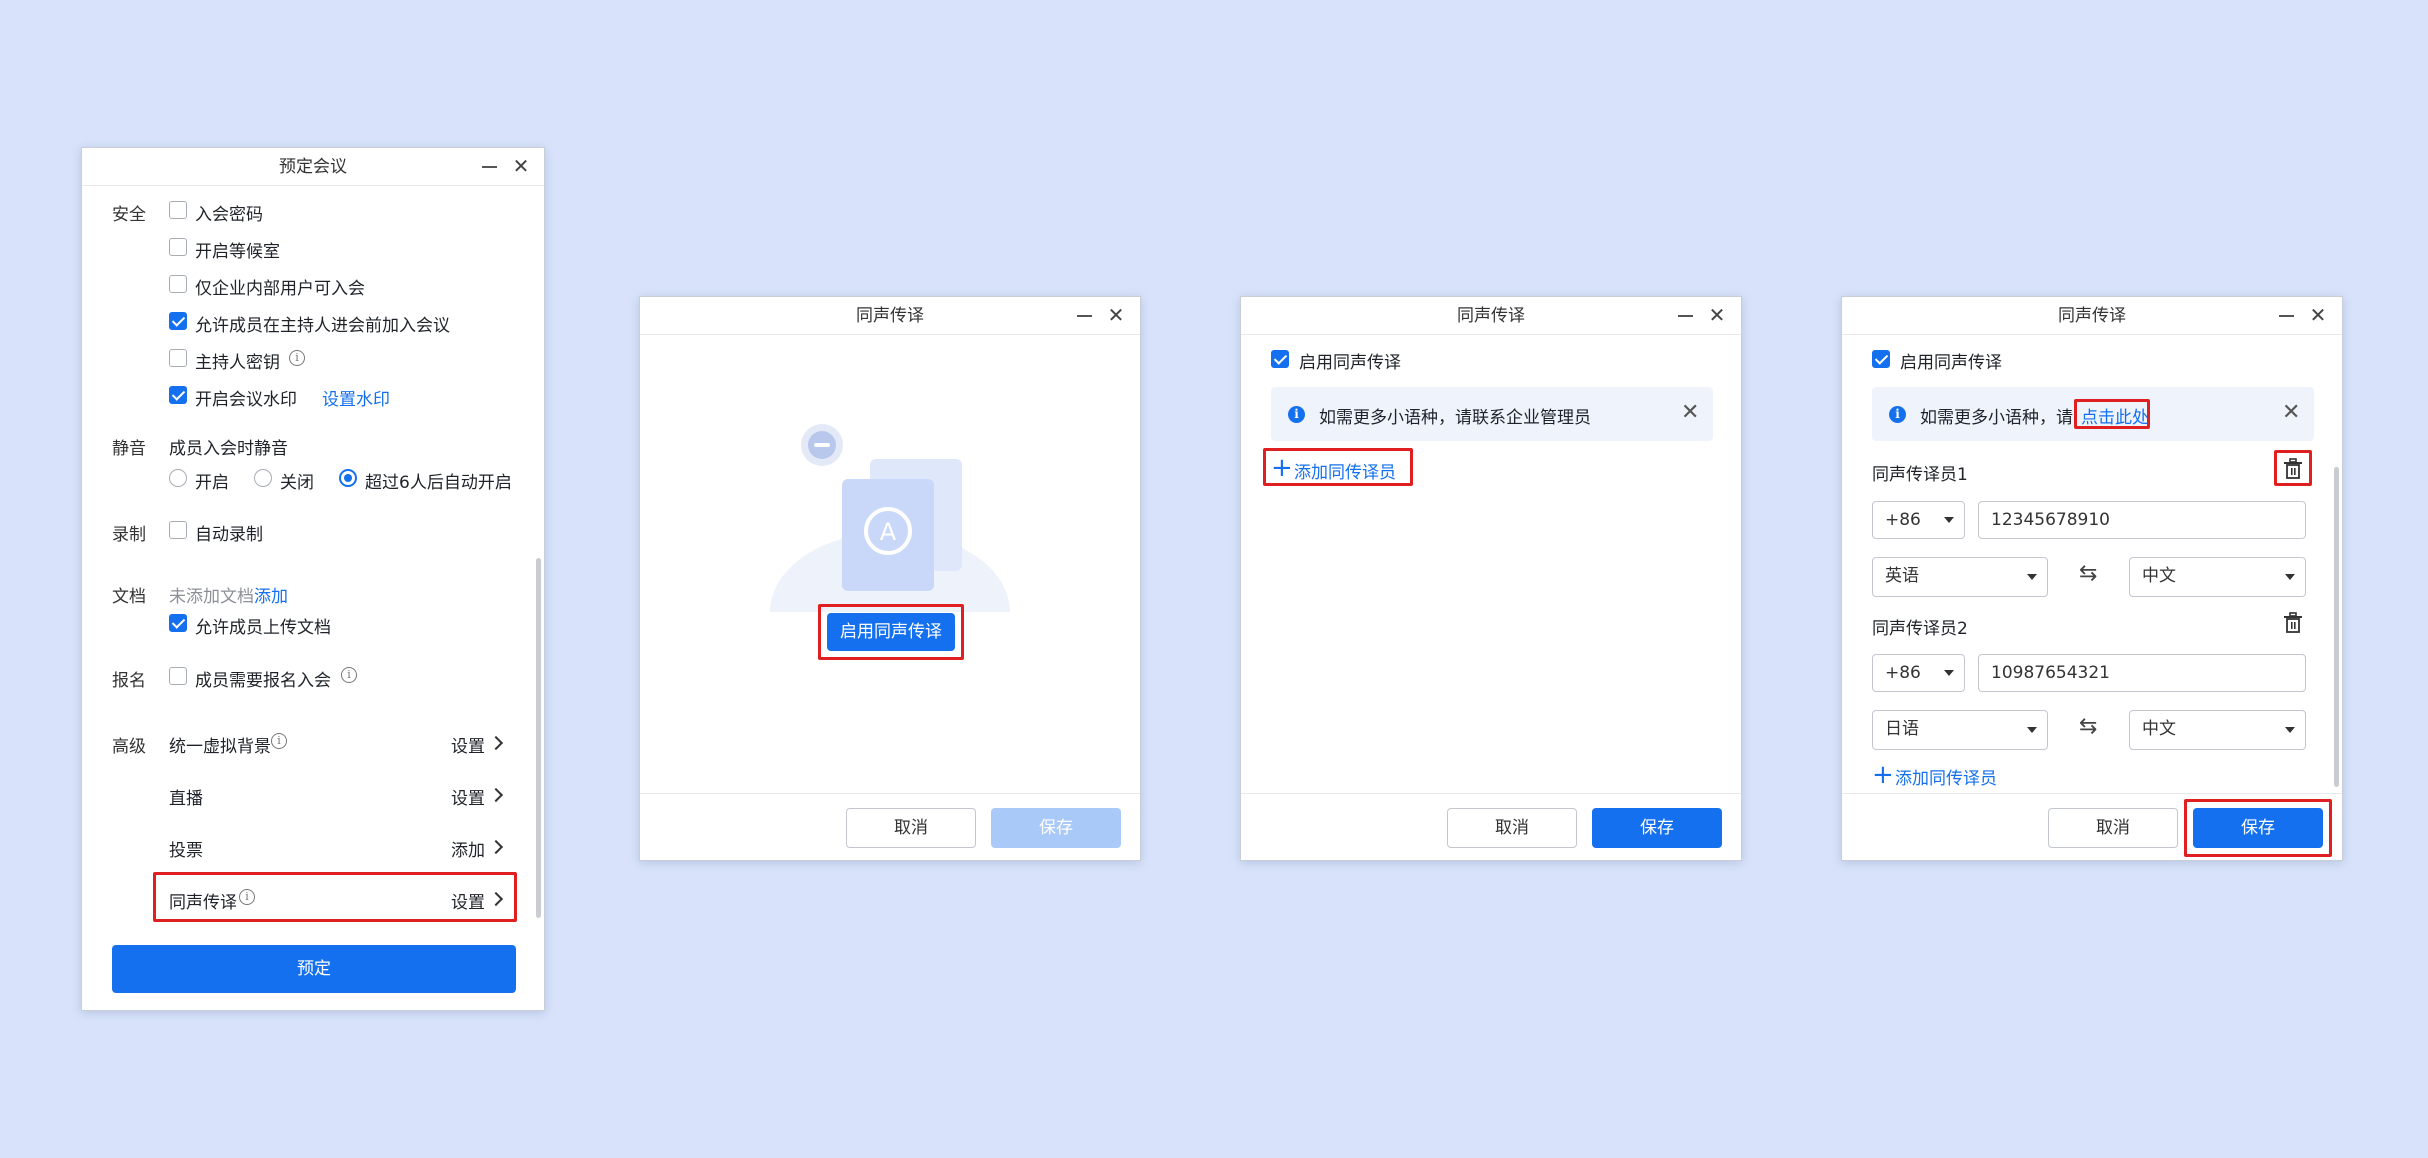  Describe the element at coordinates (178, 284) in the screenshot. I see `internal-only-checkbox` at that location.